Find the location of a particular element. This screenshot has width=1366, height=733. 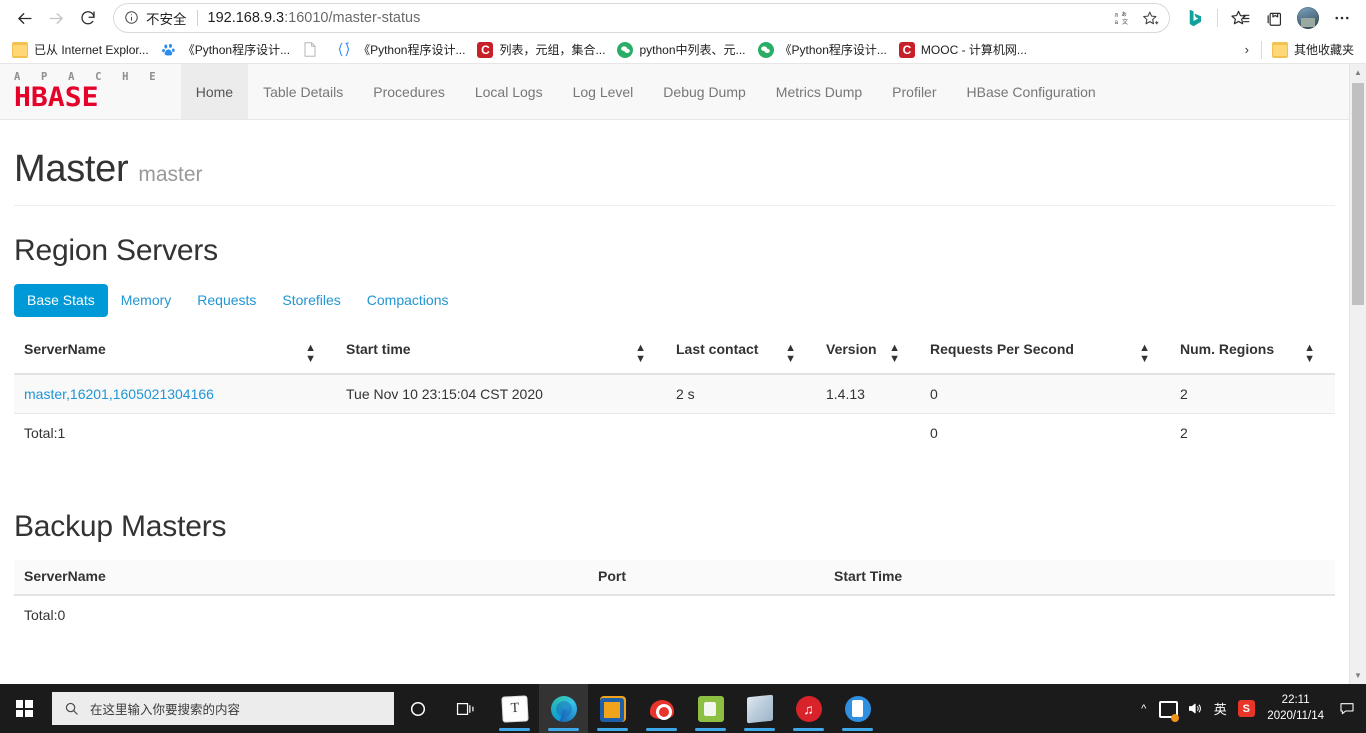

backup-table-header-row: ServerName Port Start Time is located at coordinates (674, 578).